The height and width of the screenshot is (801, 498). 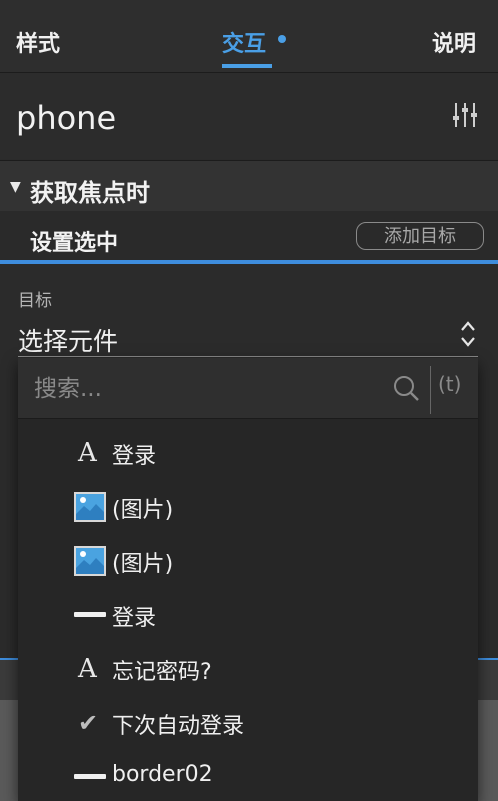 What do you see at coordinates (35, 301) in the screenshot?
I see `target-label: 目标` at bounding box center [35, 301].